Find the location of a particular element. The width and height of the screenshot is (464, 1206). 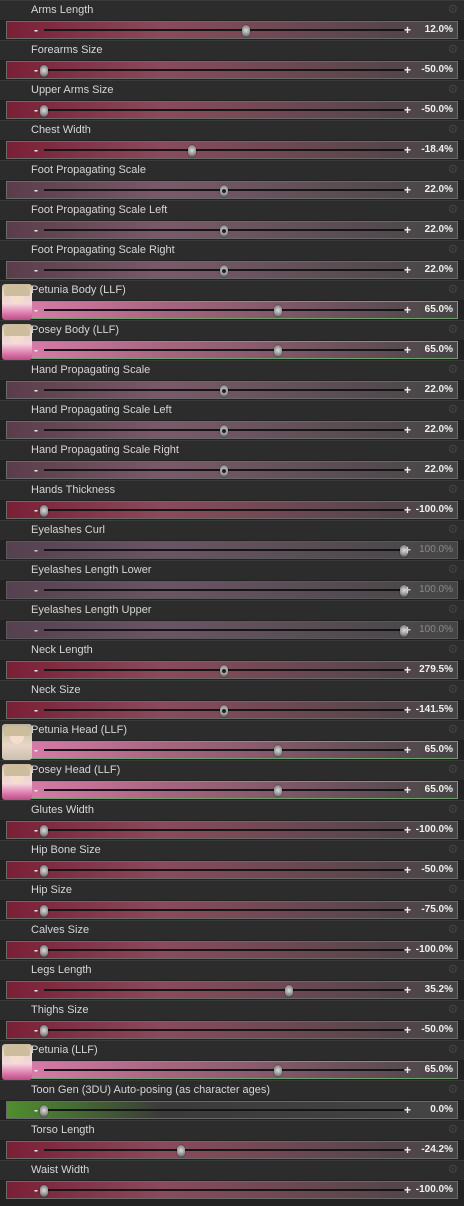

morph-slider: - + -18.4% is located at coordinates (232, 150).